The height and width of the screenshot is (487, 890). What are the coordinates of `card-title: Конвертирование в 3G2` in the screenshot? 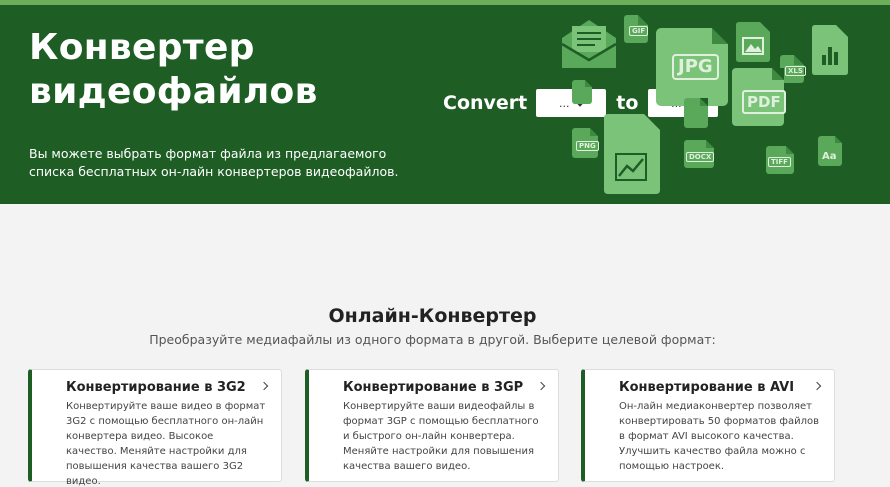 It's located at (156, 387).